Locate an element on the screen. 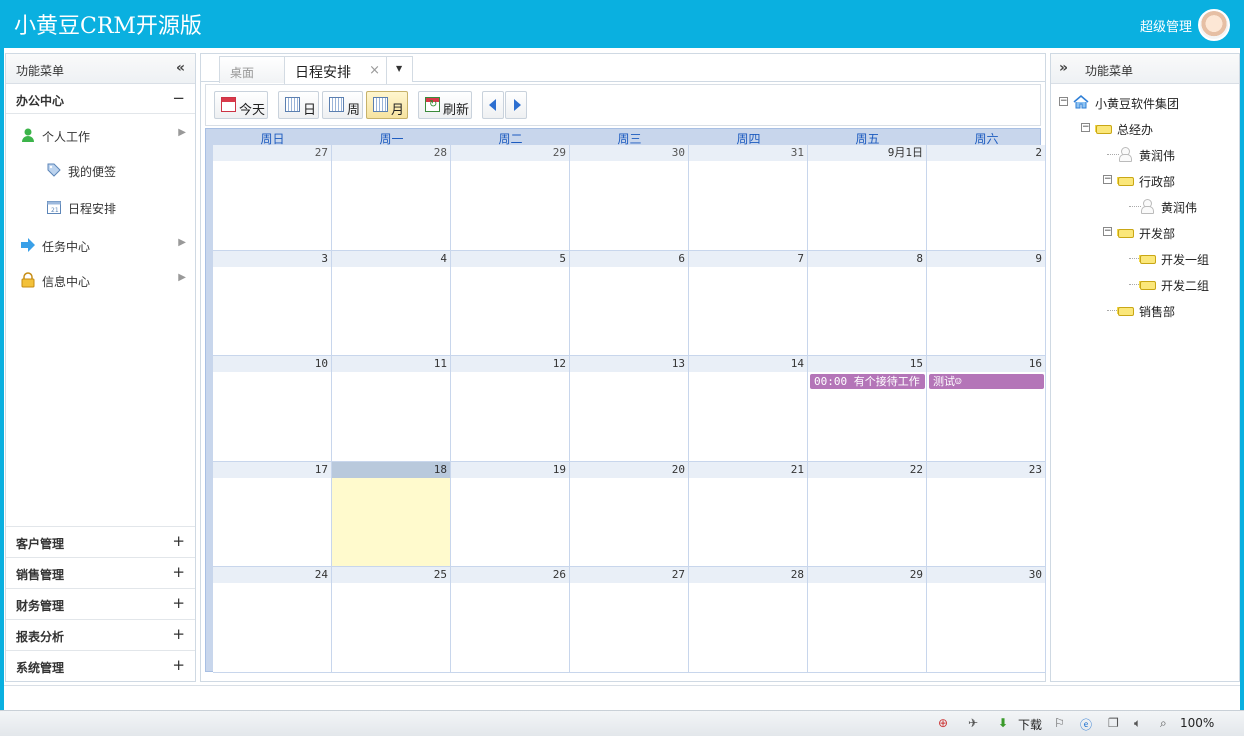 The height and width of the screenshot is (736, 1244). tree-node: − 开发部 is located at coordinates (1170, 232).